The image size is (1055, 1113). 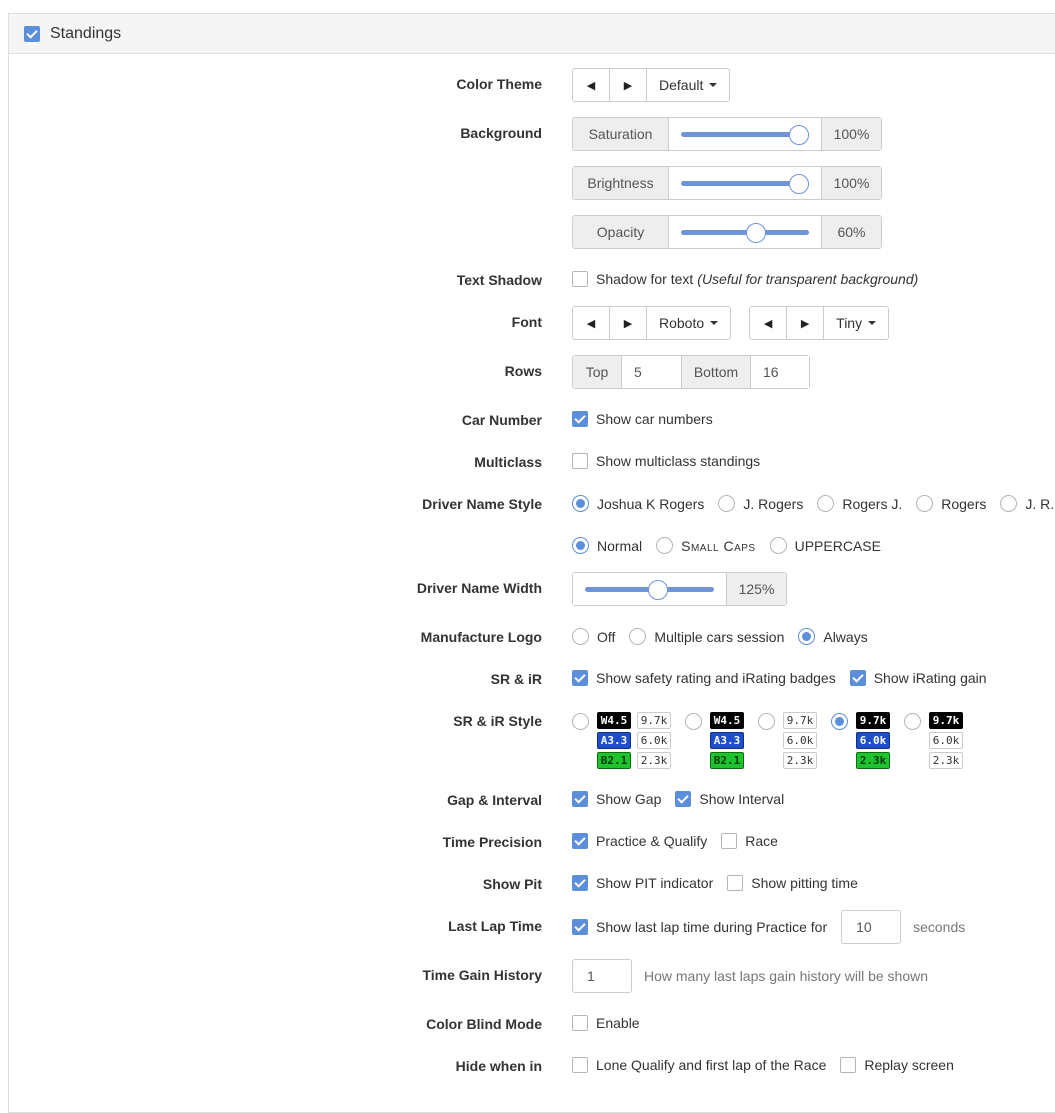 I want to click on format-radio-last-initial, so click(x=826, y=503).